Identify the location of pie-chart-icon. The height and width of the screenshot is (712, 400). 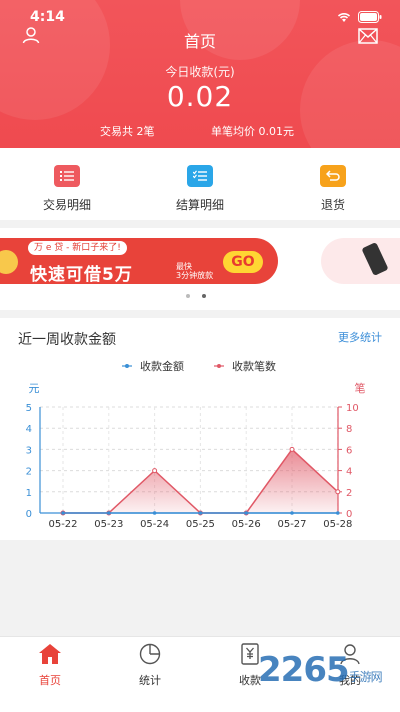
(150, 654).